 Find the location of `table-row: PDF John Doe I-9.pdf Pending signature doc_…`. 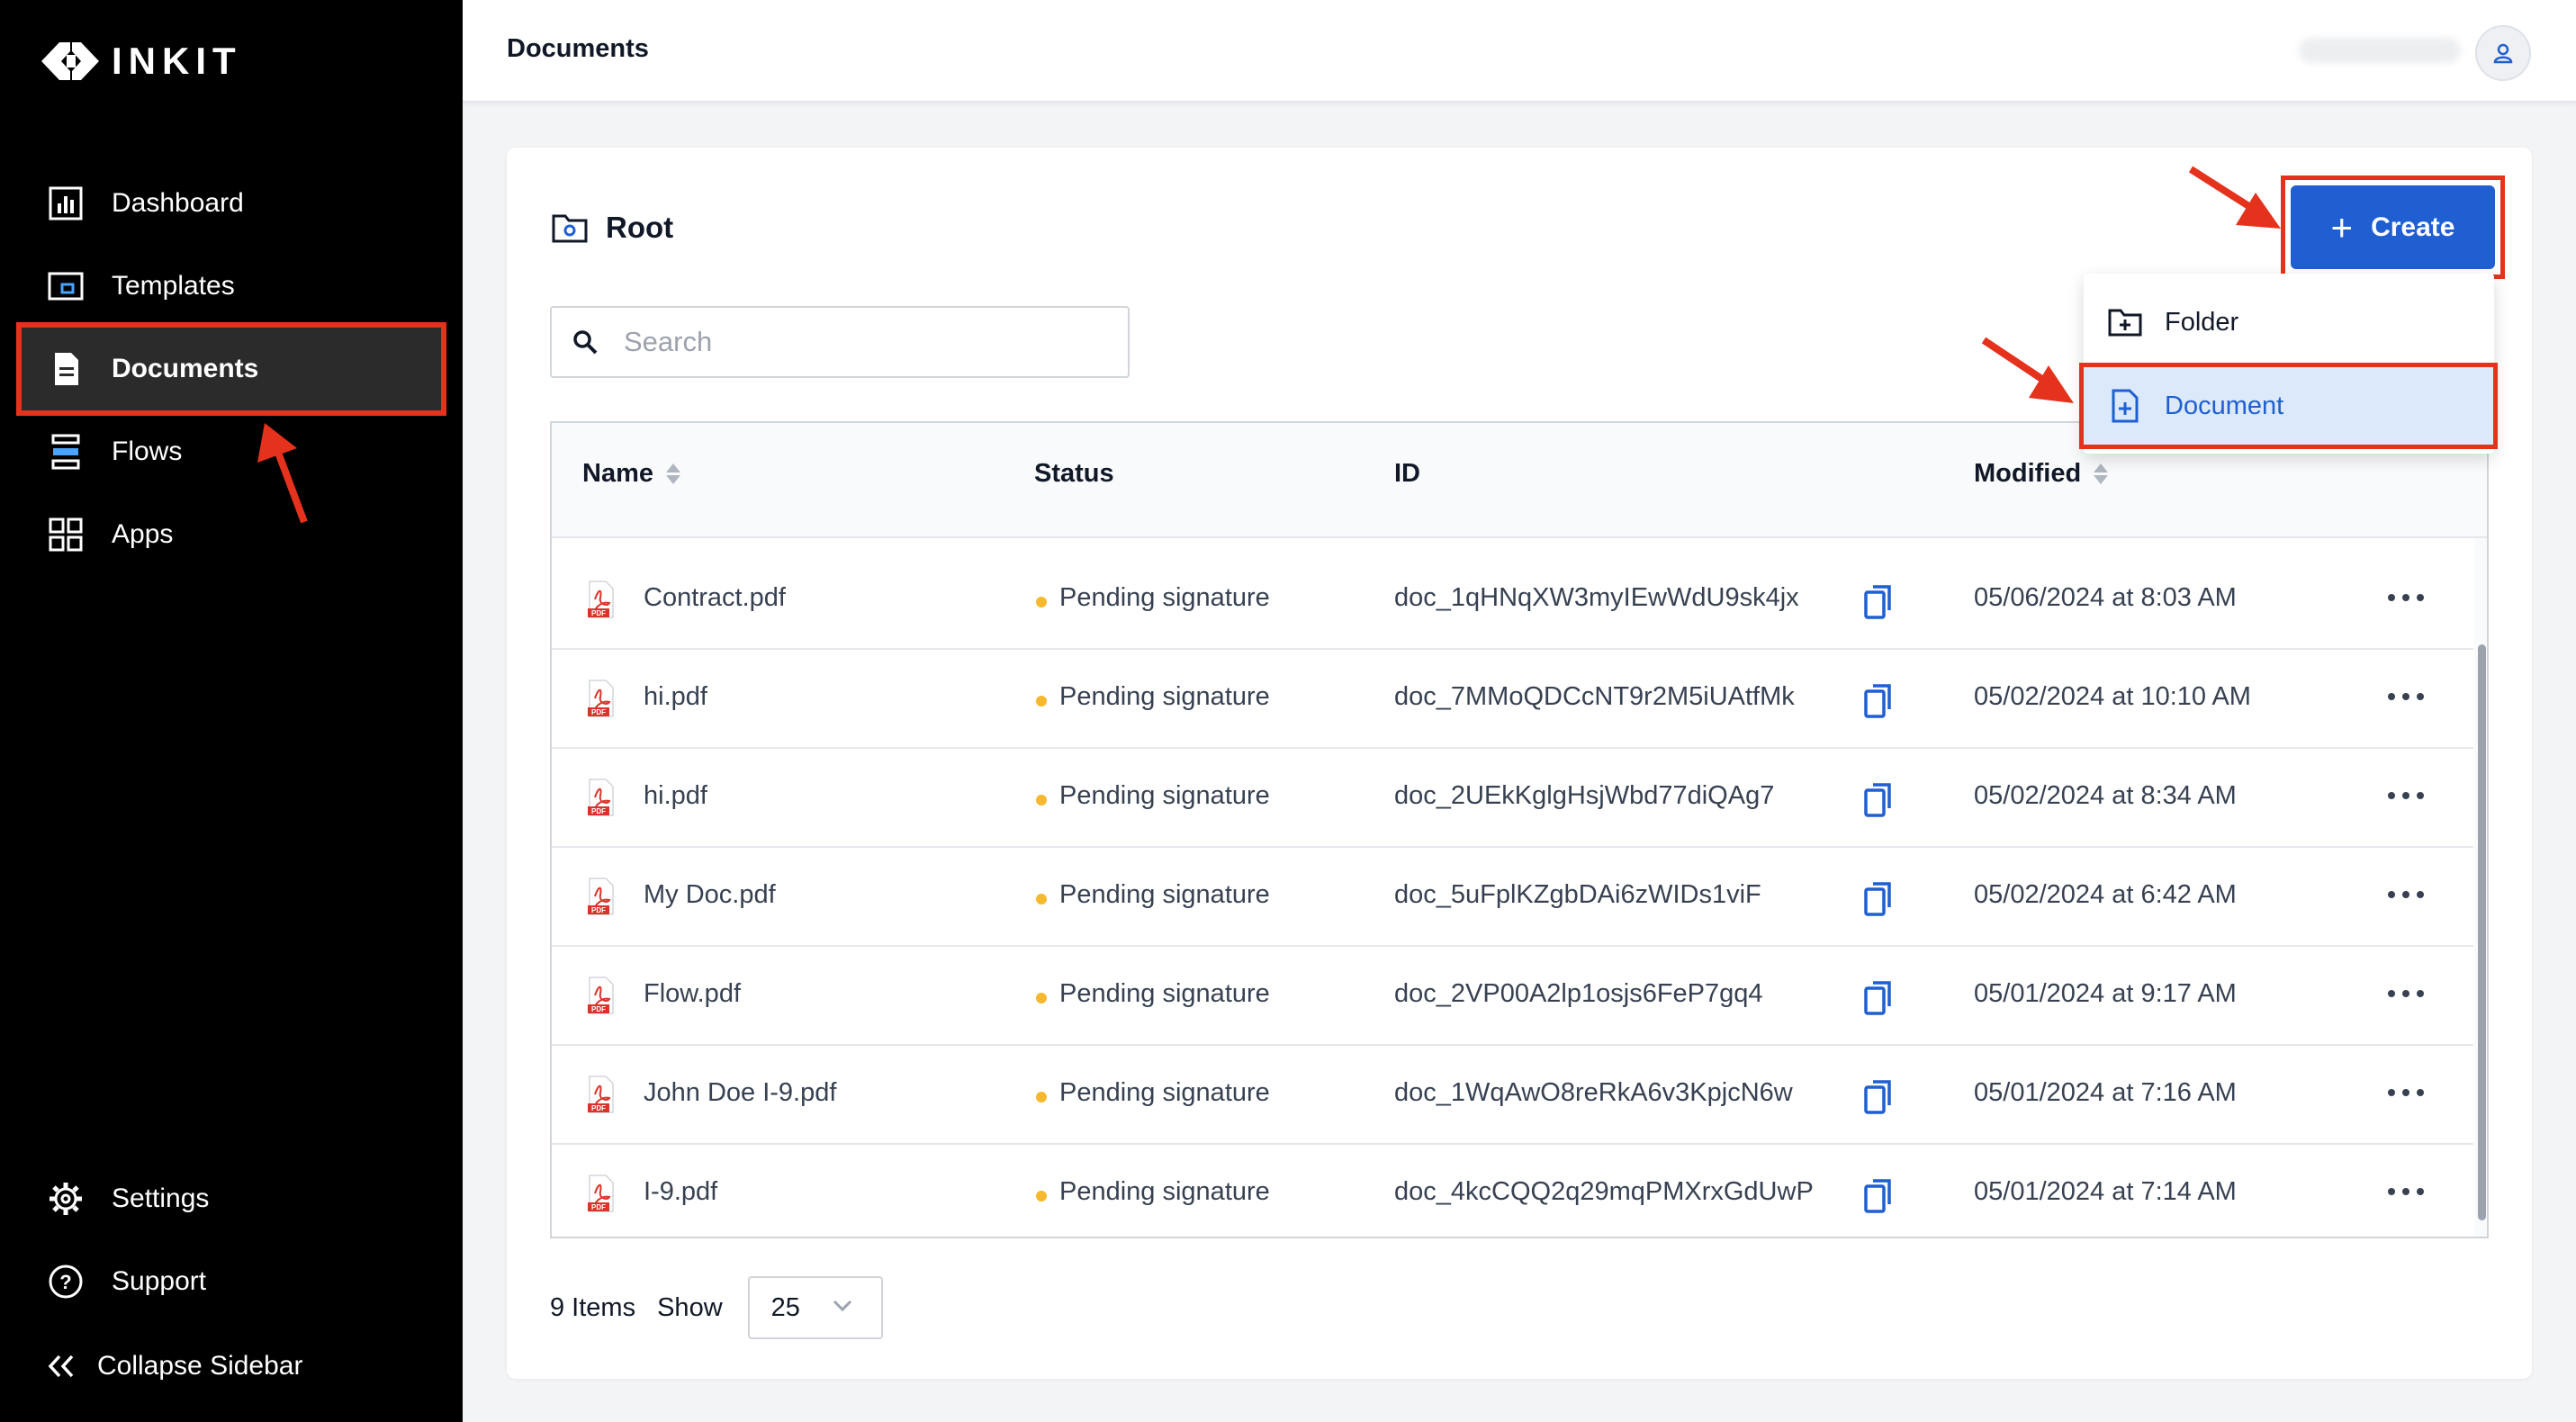

table-row: PDF John Doe I-9.pdf Pending signature doc_… is located at coordinates (1512, 1095).